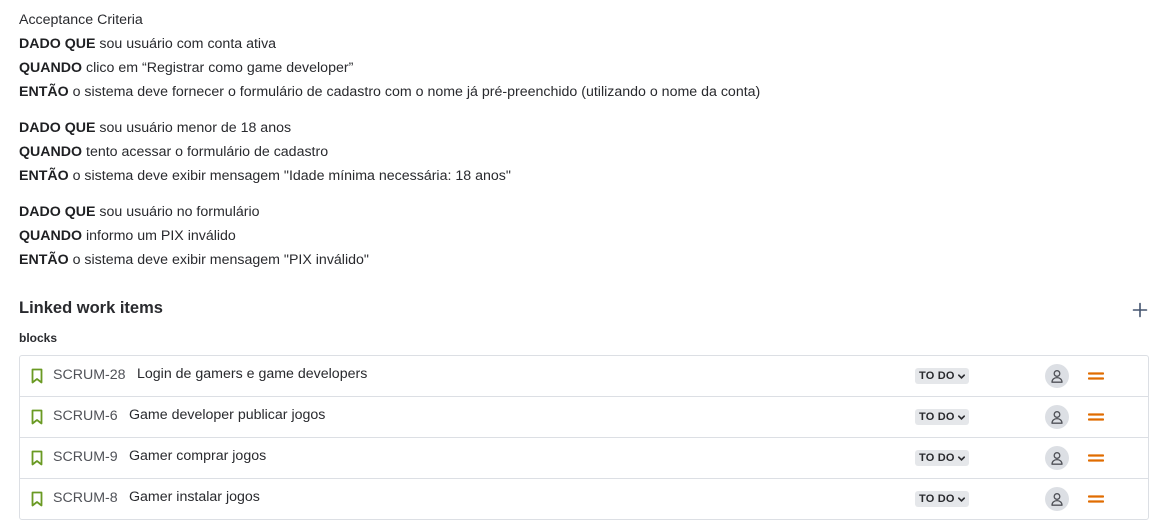  What do you see at coordinates (81, 20) in the screenshot?
I see `criteria-heading: Acceptance Criteria` at bounding box center [81, 20].